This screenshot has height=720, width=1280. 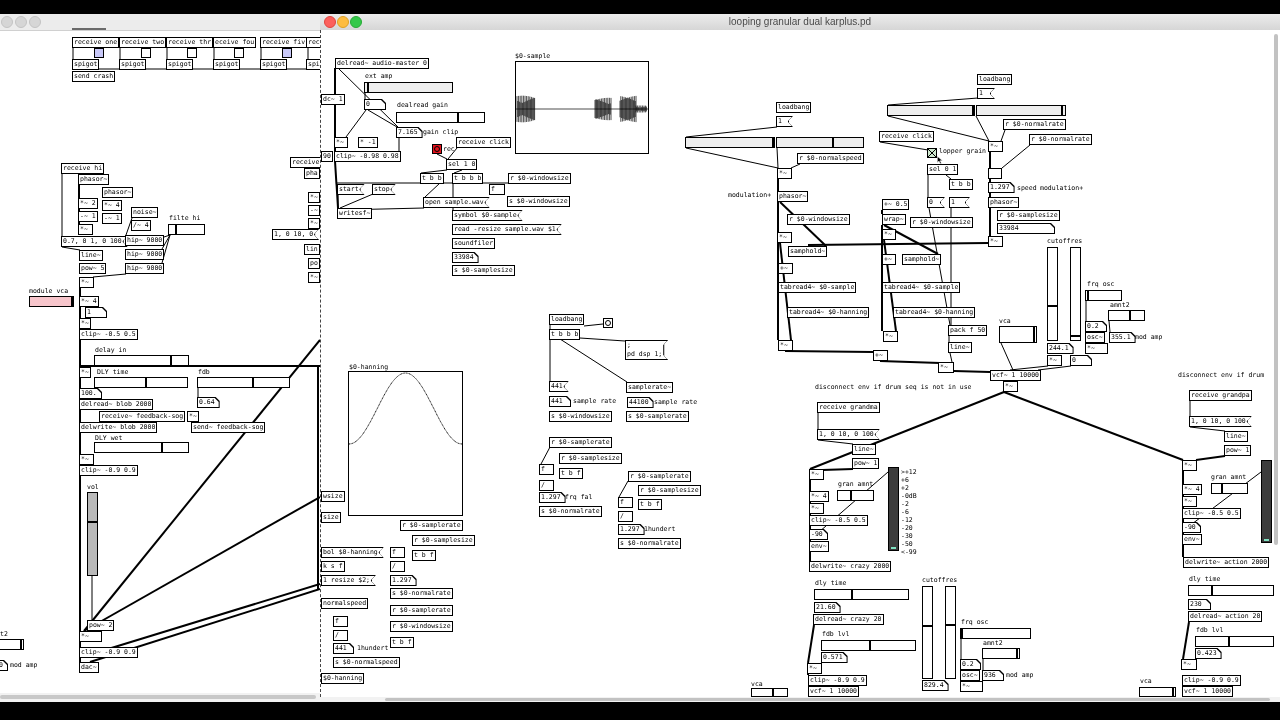 What do you see at coordinates (995, 173) in the screenshot?
I see `object-box` at bounding box center [995, 173].